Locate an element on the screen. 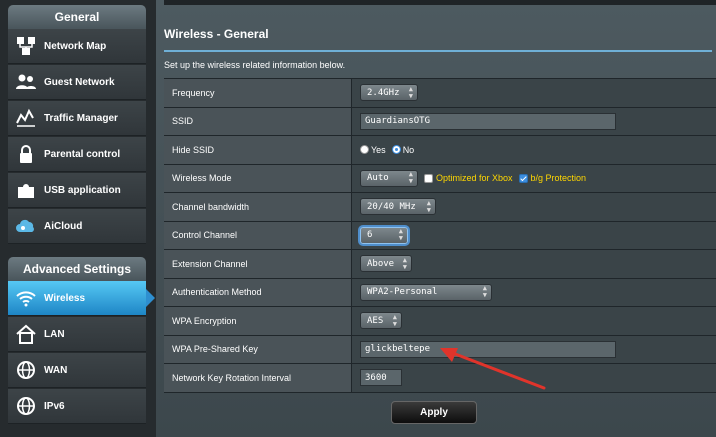 This screenshot has width=716, height=437. channel-bandwidth-select: 20/40 MHz ▲ ▼ is located at coordinates (398, 207).